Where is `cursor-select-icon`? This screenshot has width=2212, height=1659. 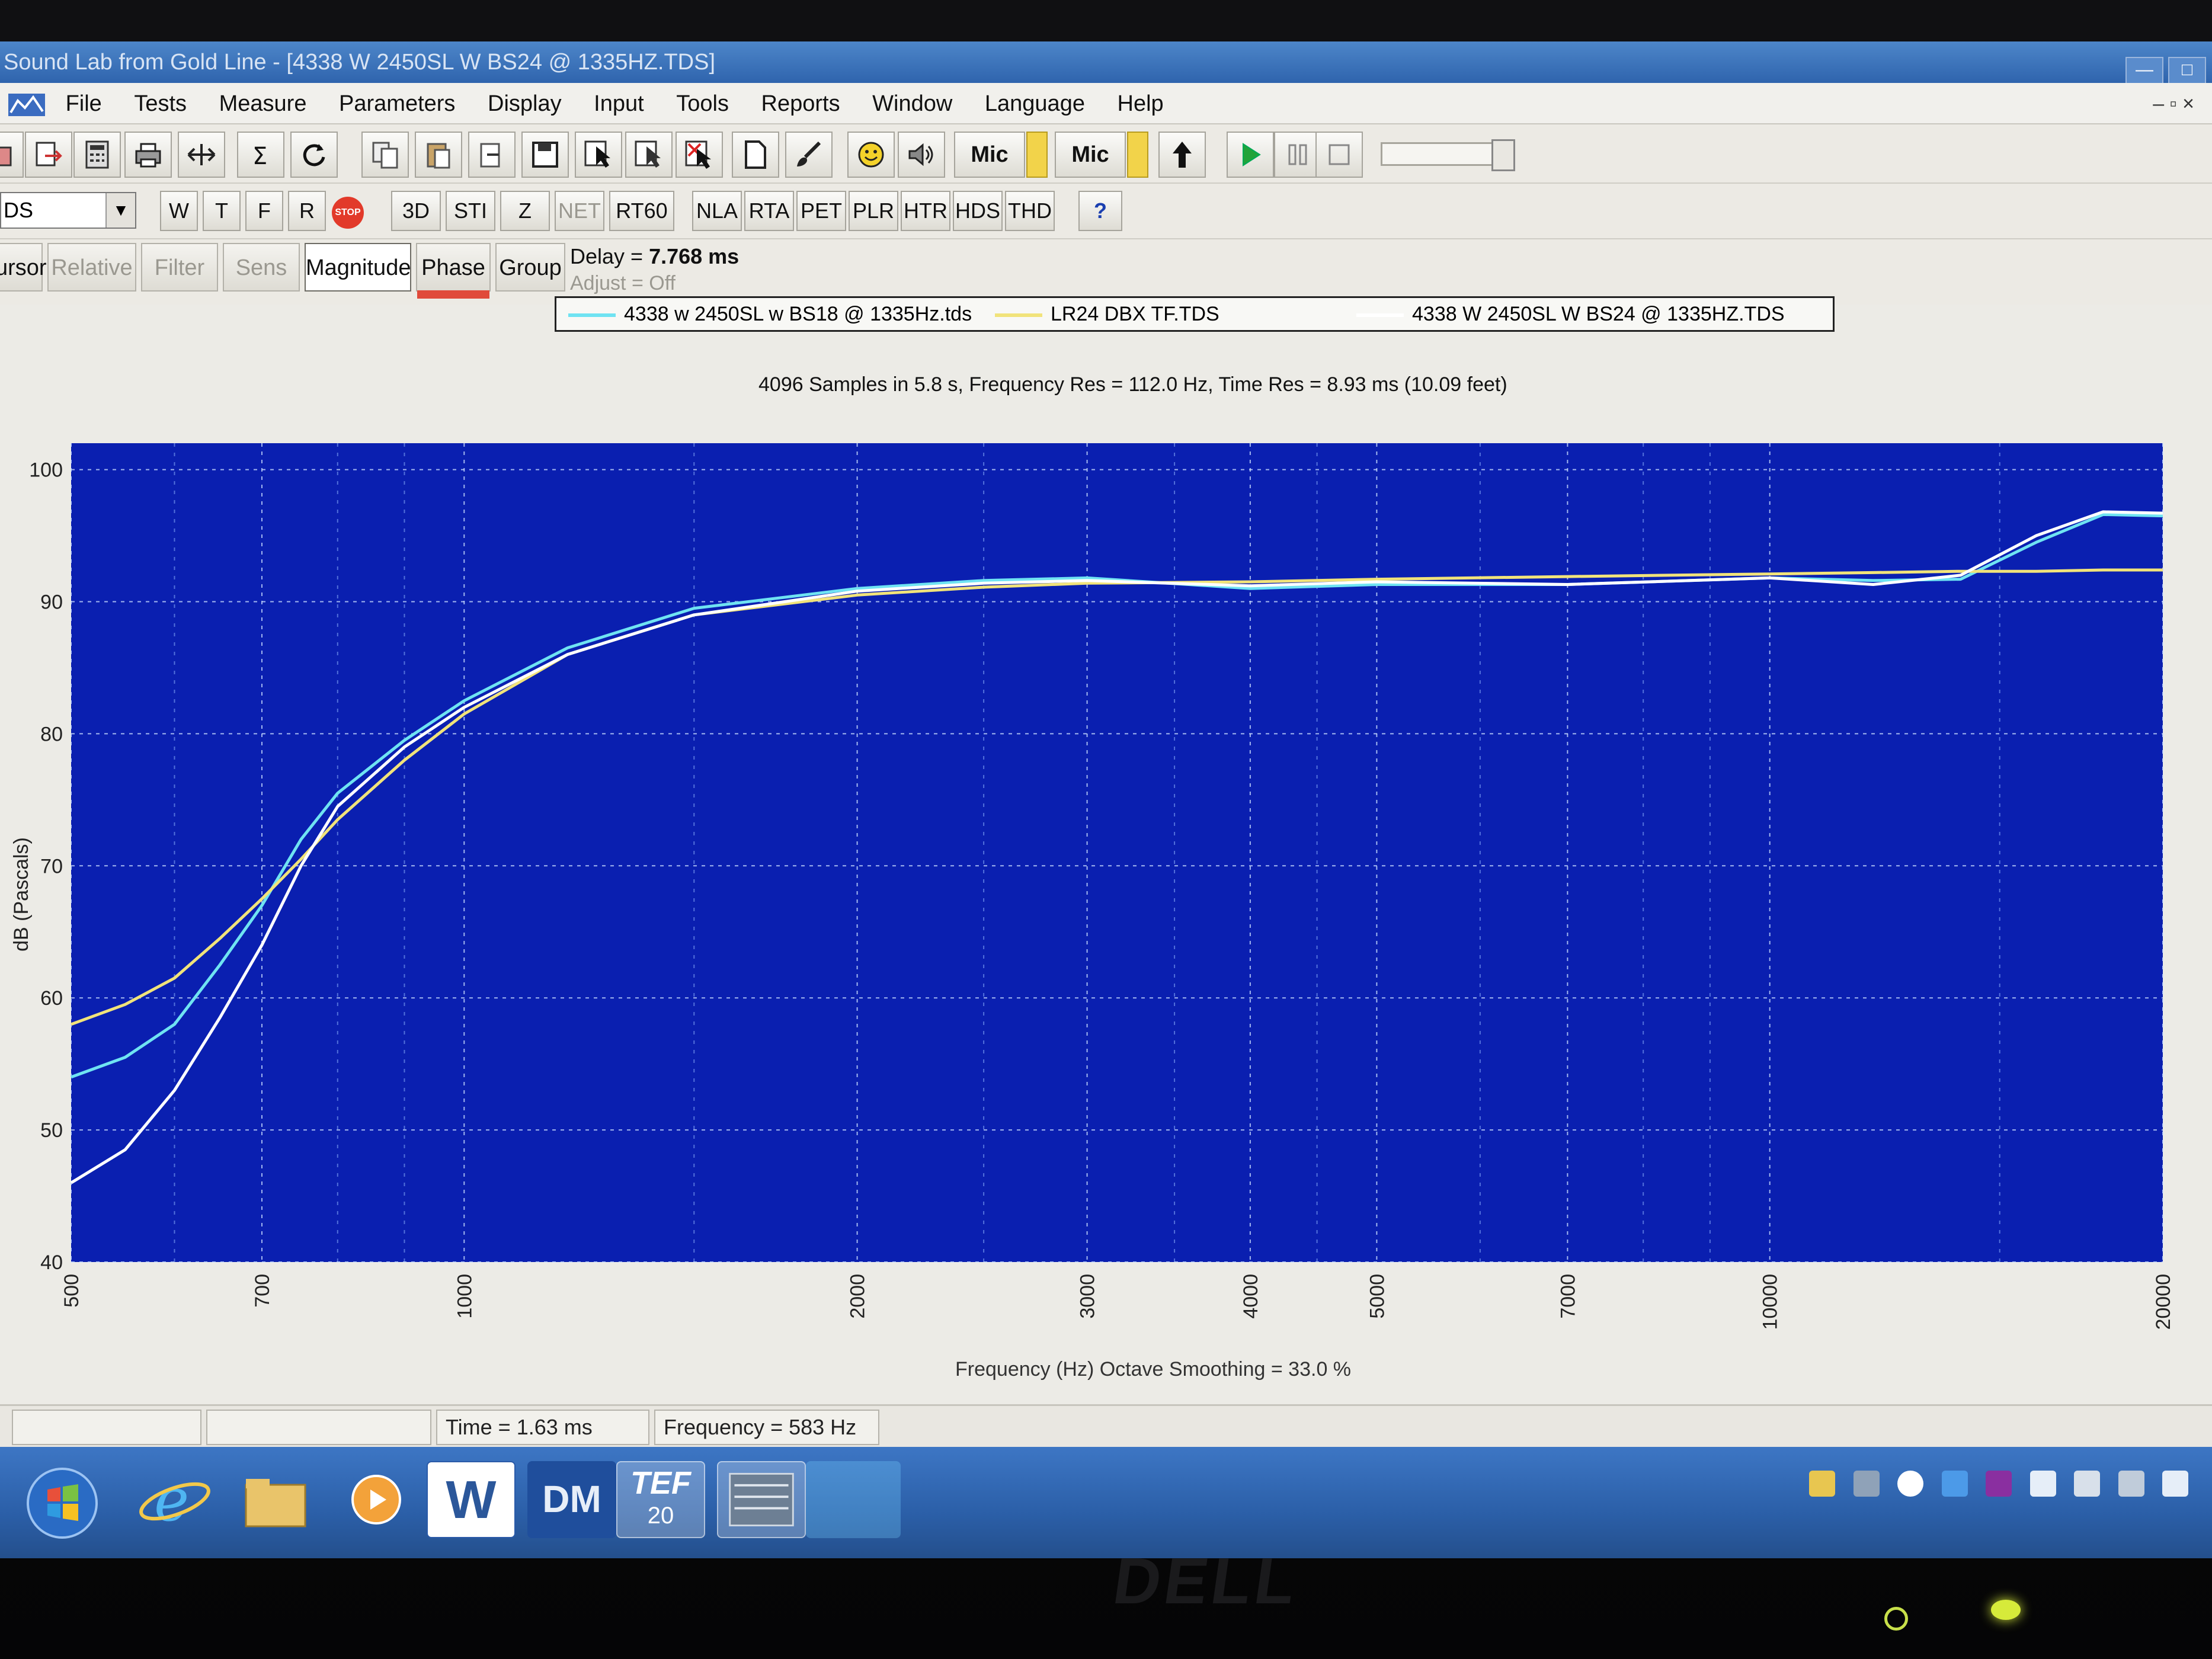 cursor-select-icon is located at coordinates (598, 155).